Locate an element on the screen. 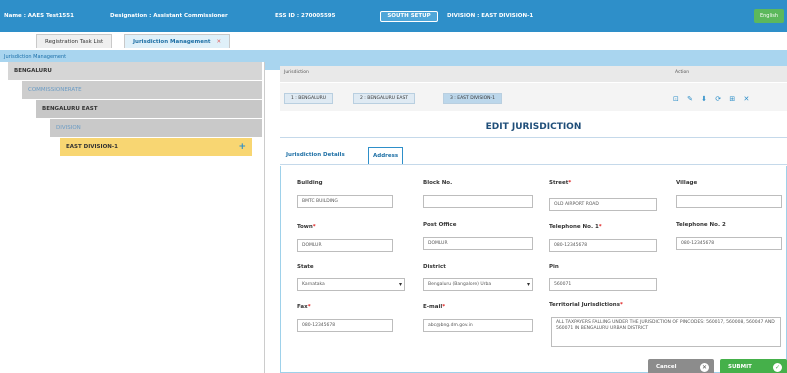 The height and width of the screenshot is (373, 787). tab-jurisdiction-details: Jurisdiction Details is located at coordinates (315, 156).